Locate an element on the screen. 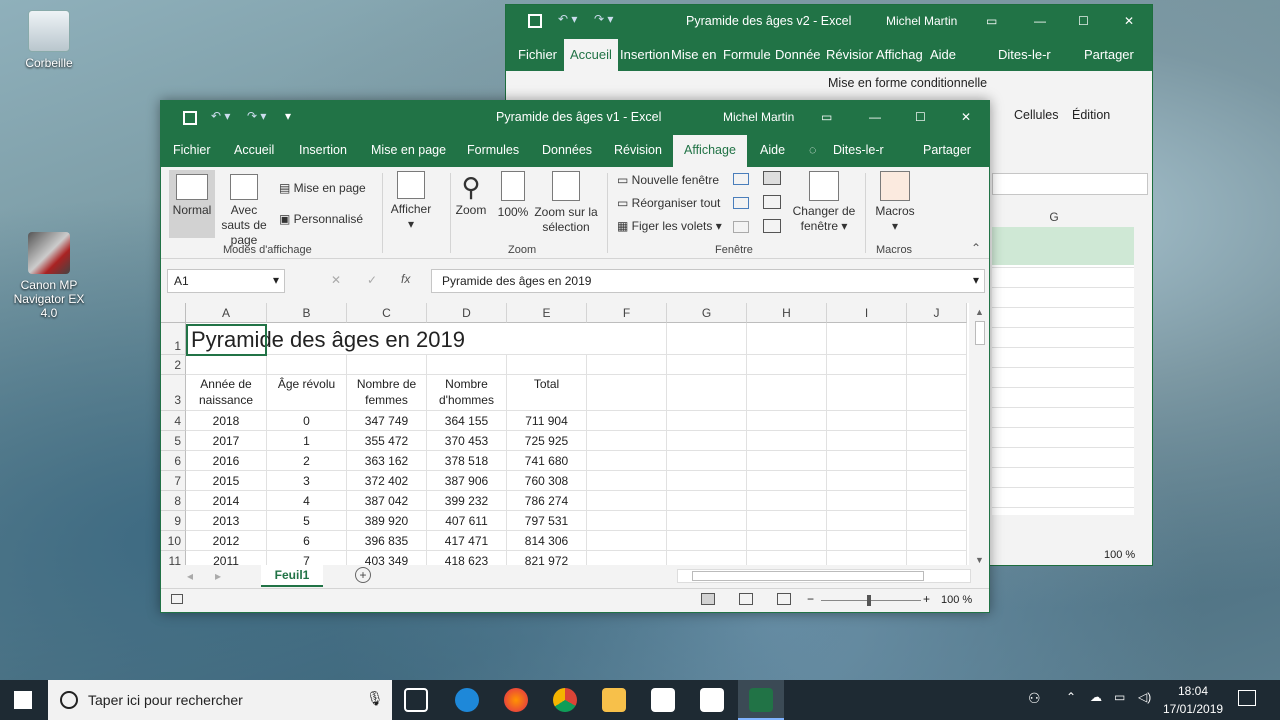 The width and height of the screenshot is (1280, 720). add-sheet-icon: + is located at coordinates (363, 575).